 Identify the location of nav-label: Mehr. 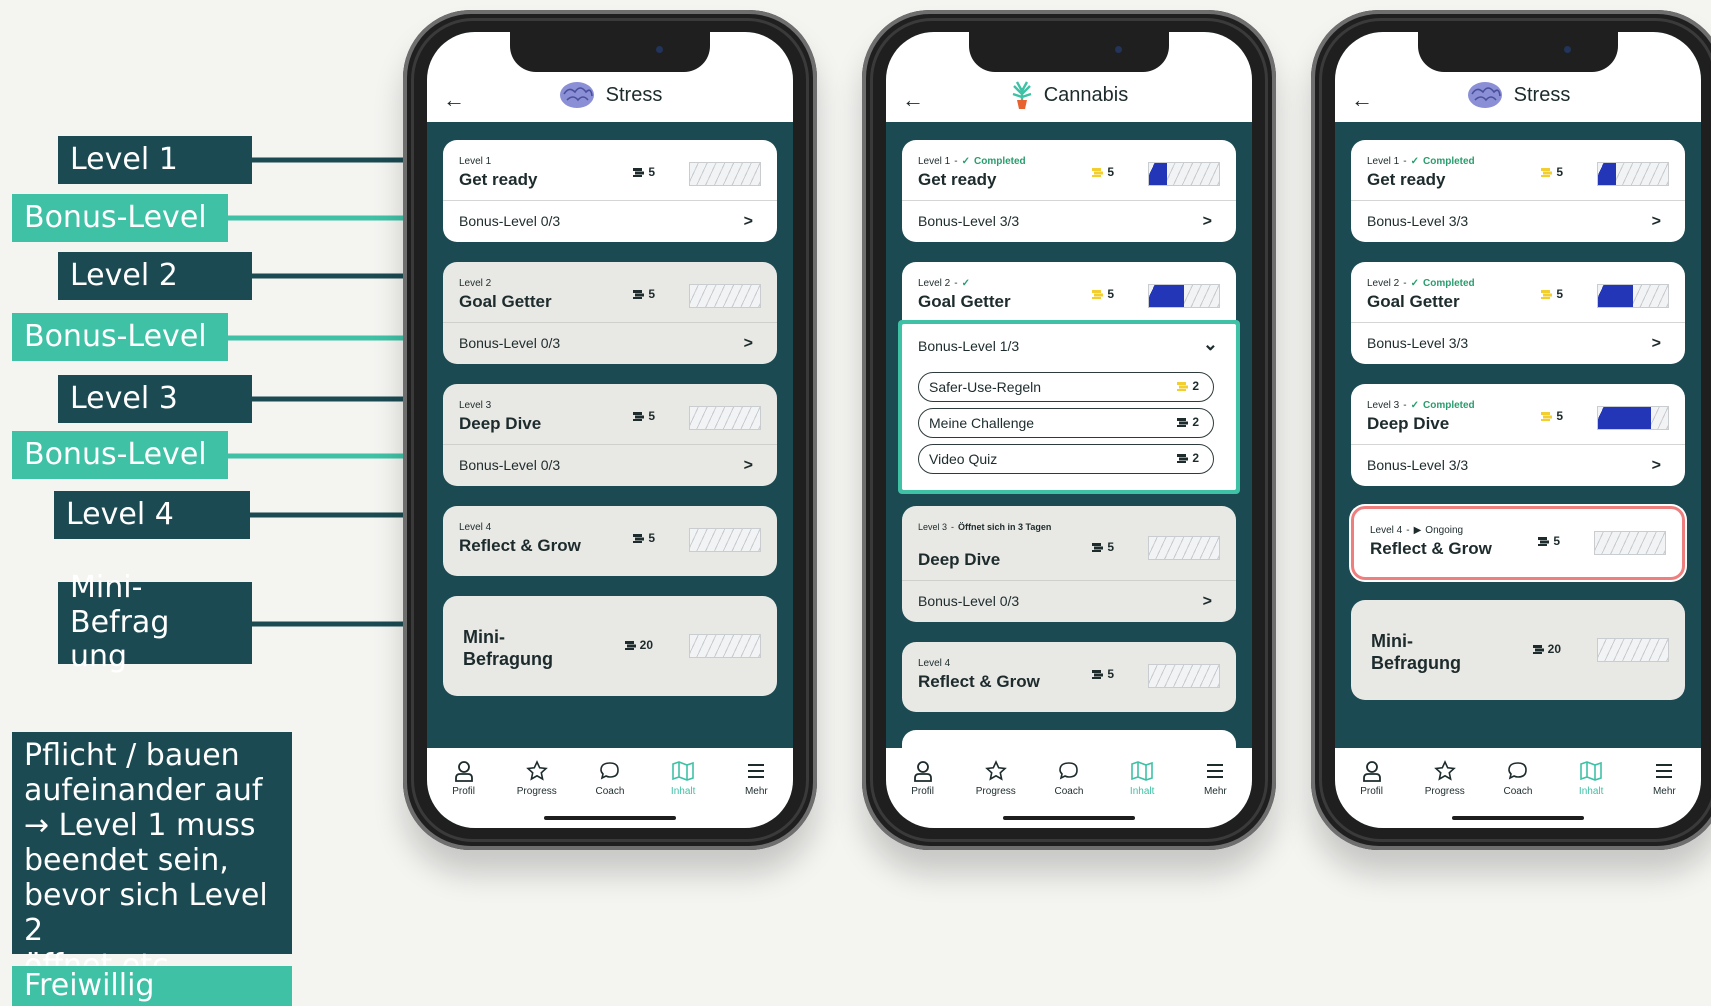
(1215, 791).